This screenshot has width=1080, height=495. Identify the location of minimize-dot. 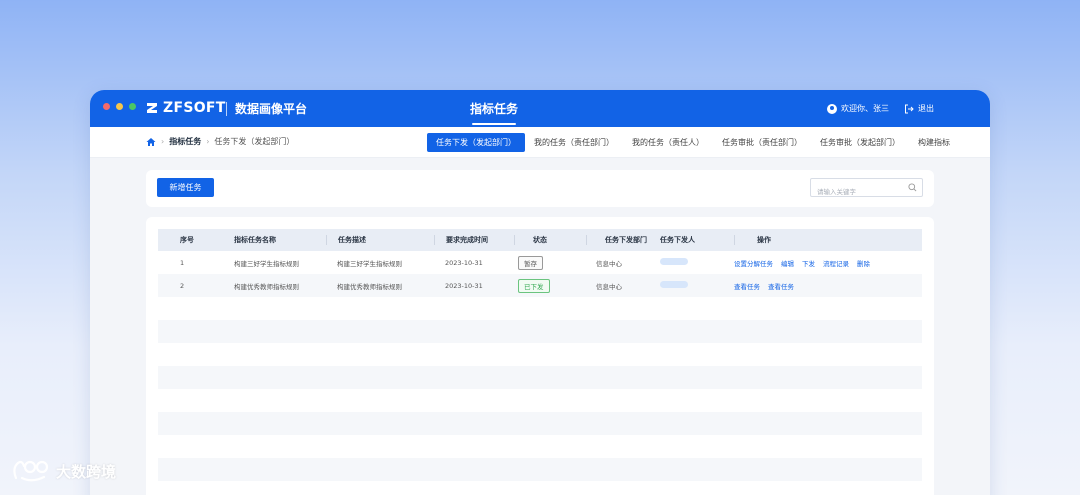
(119, 106).